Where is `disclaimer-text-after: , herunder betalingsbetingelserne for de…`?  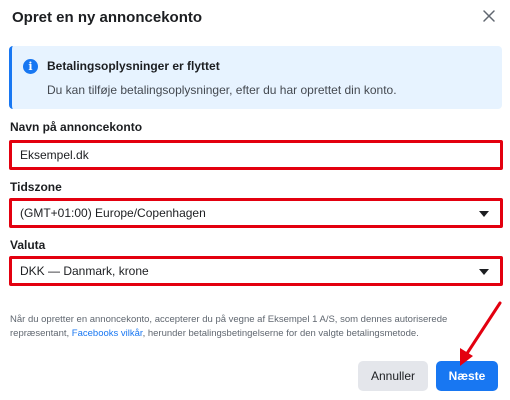
disclaimer-text-after: , herunder betalingsbetingelserne for de… is located at coordinates (280, 333).